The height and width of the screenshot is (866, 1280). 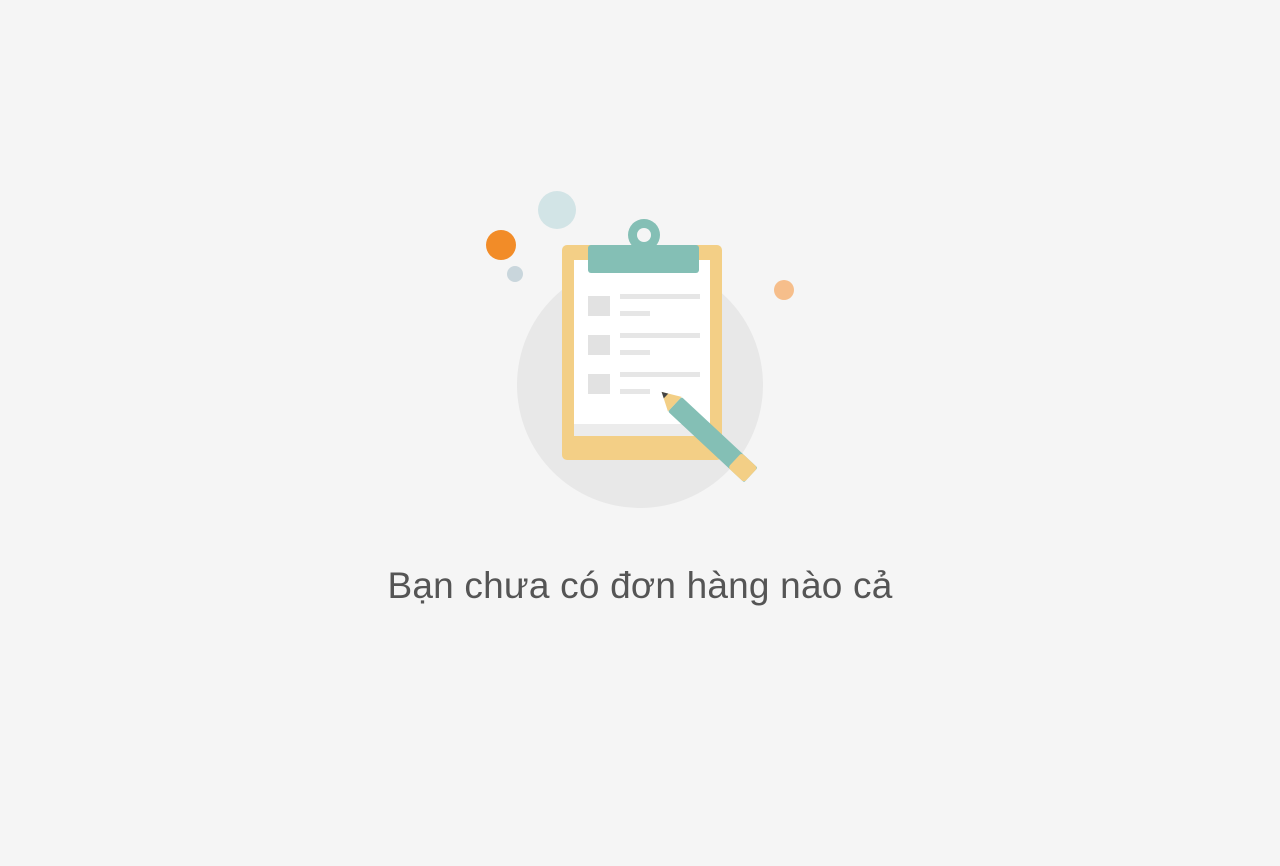 What do you see at coordinates (640, 585) in the screenshot?
I see `empty-orders-message: Bạn chưa có đơn hàng nào cả` at bounding box center [640, 585].